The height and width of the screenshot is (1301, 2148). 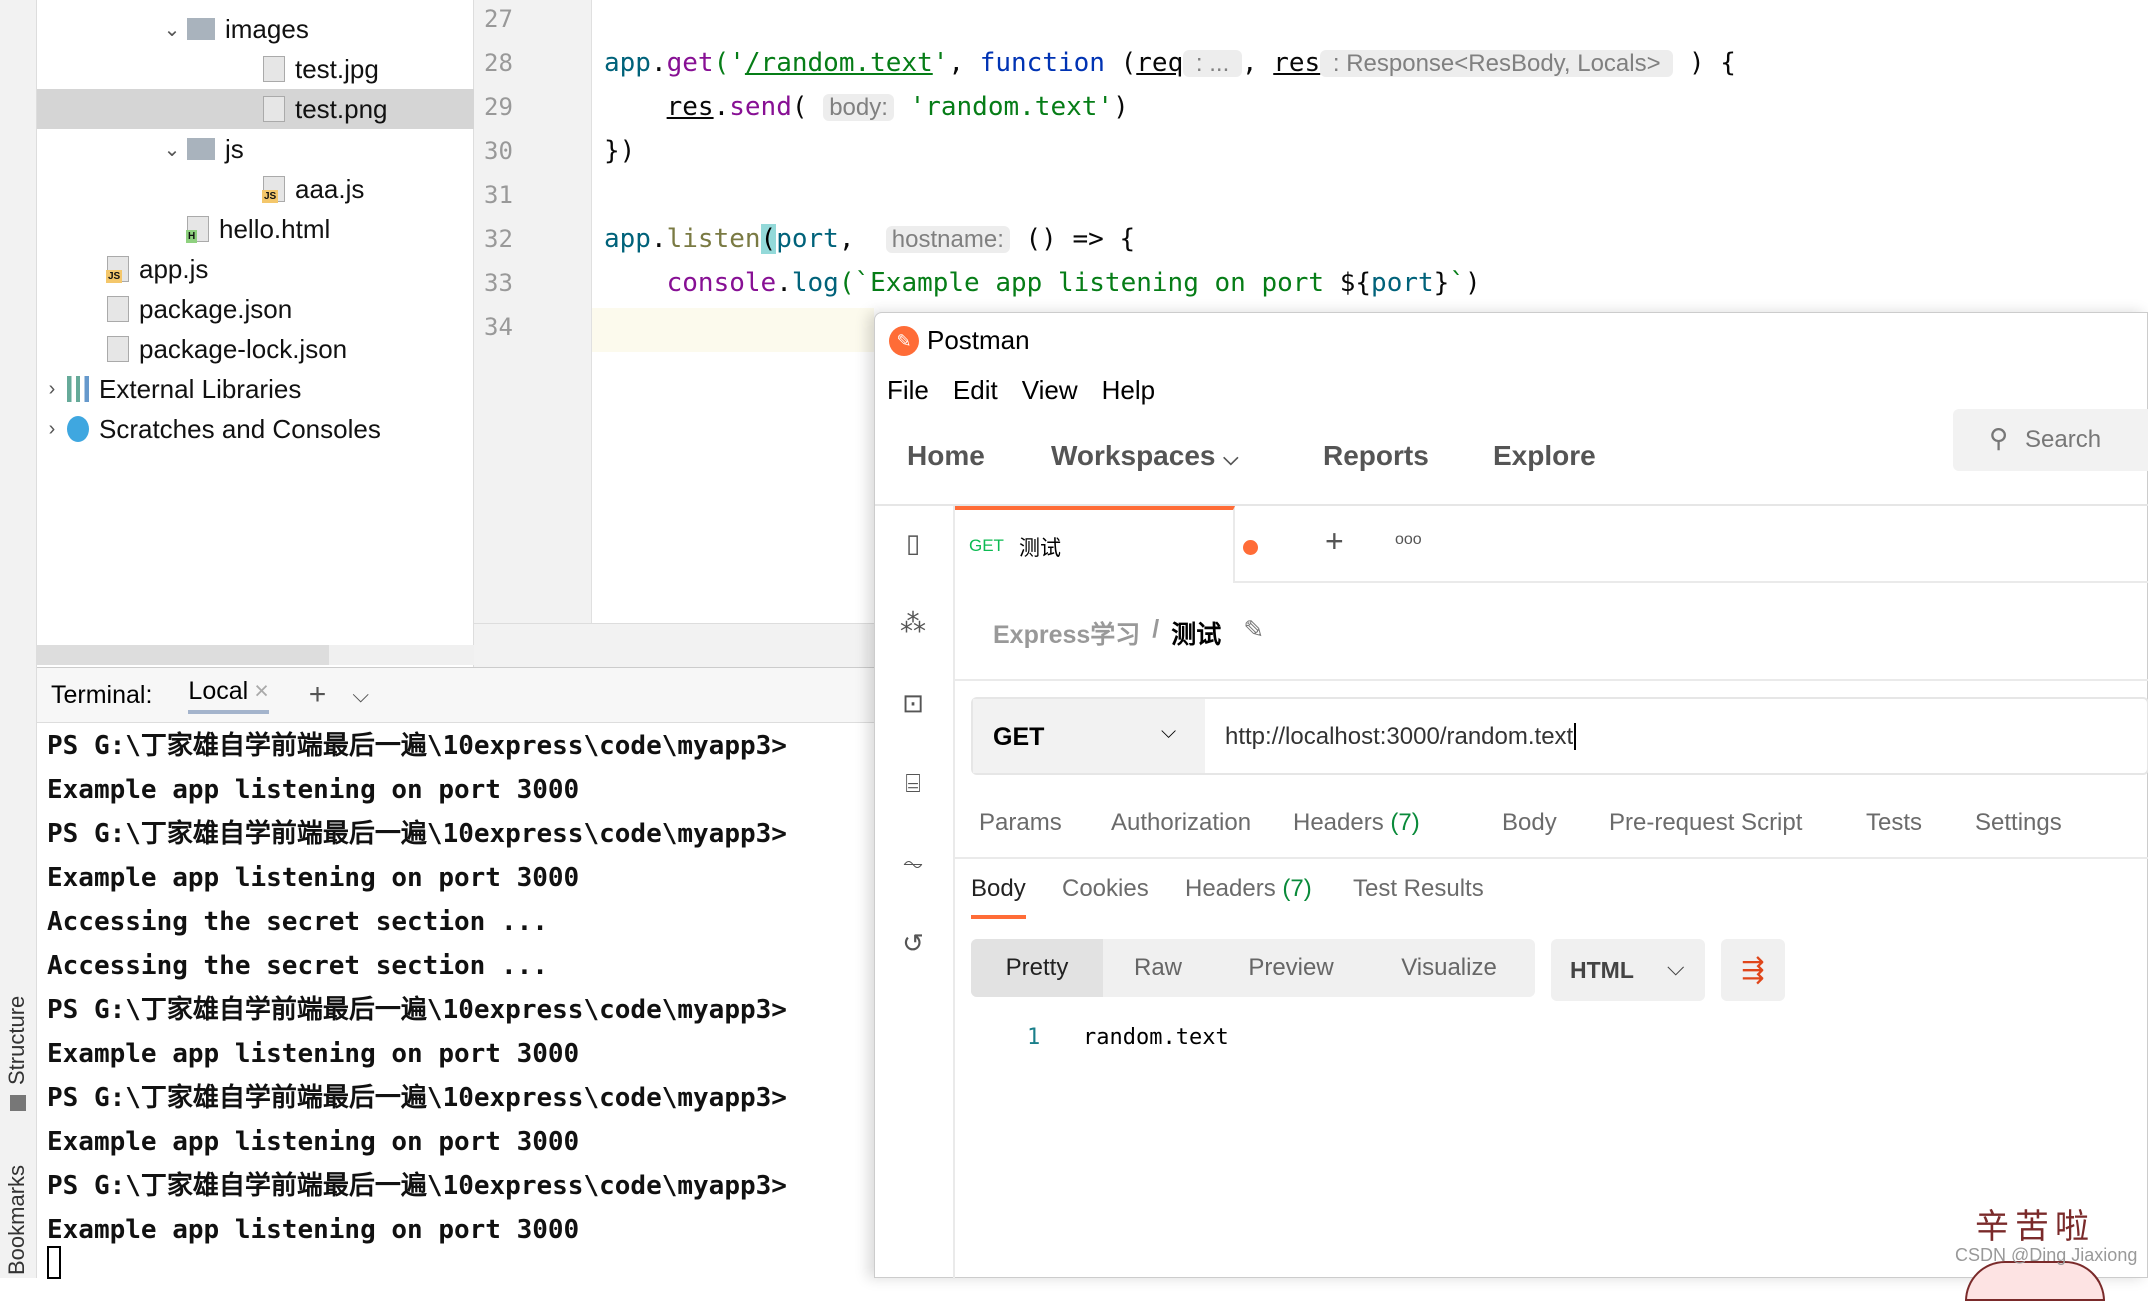 What do you see at coordinates (674, 645) in the screenshot?
I see `editor-bottom-bar` at bounding box center [674, 645].